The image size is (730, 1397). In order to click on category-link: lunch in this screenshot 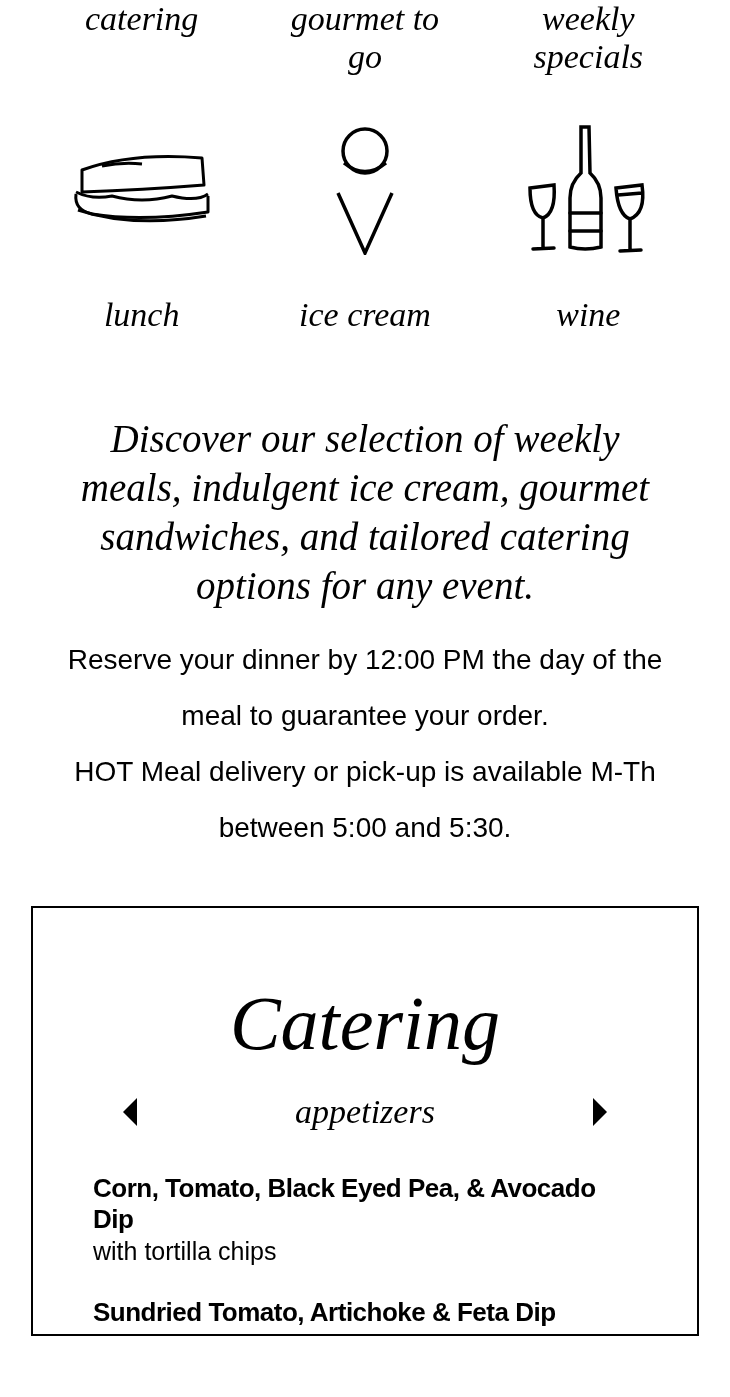, I will do `click(141, 315)`.